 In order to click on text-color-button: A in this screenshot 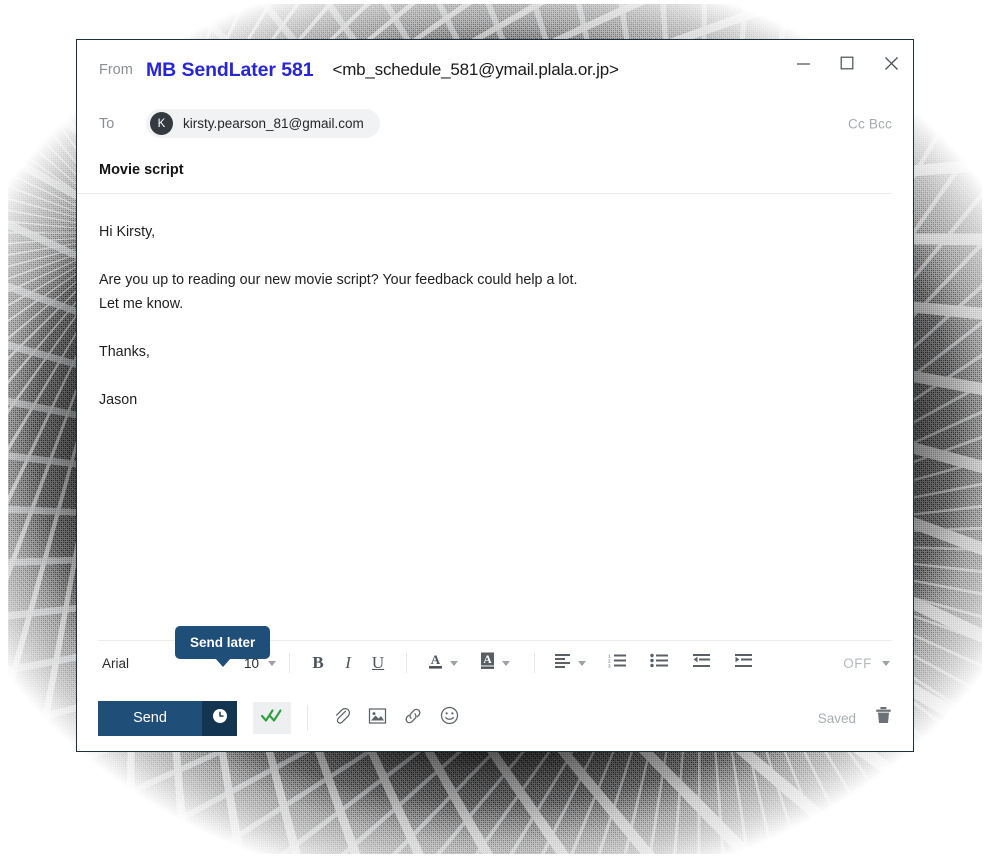, I will do `click(435, 663)`.